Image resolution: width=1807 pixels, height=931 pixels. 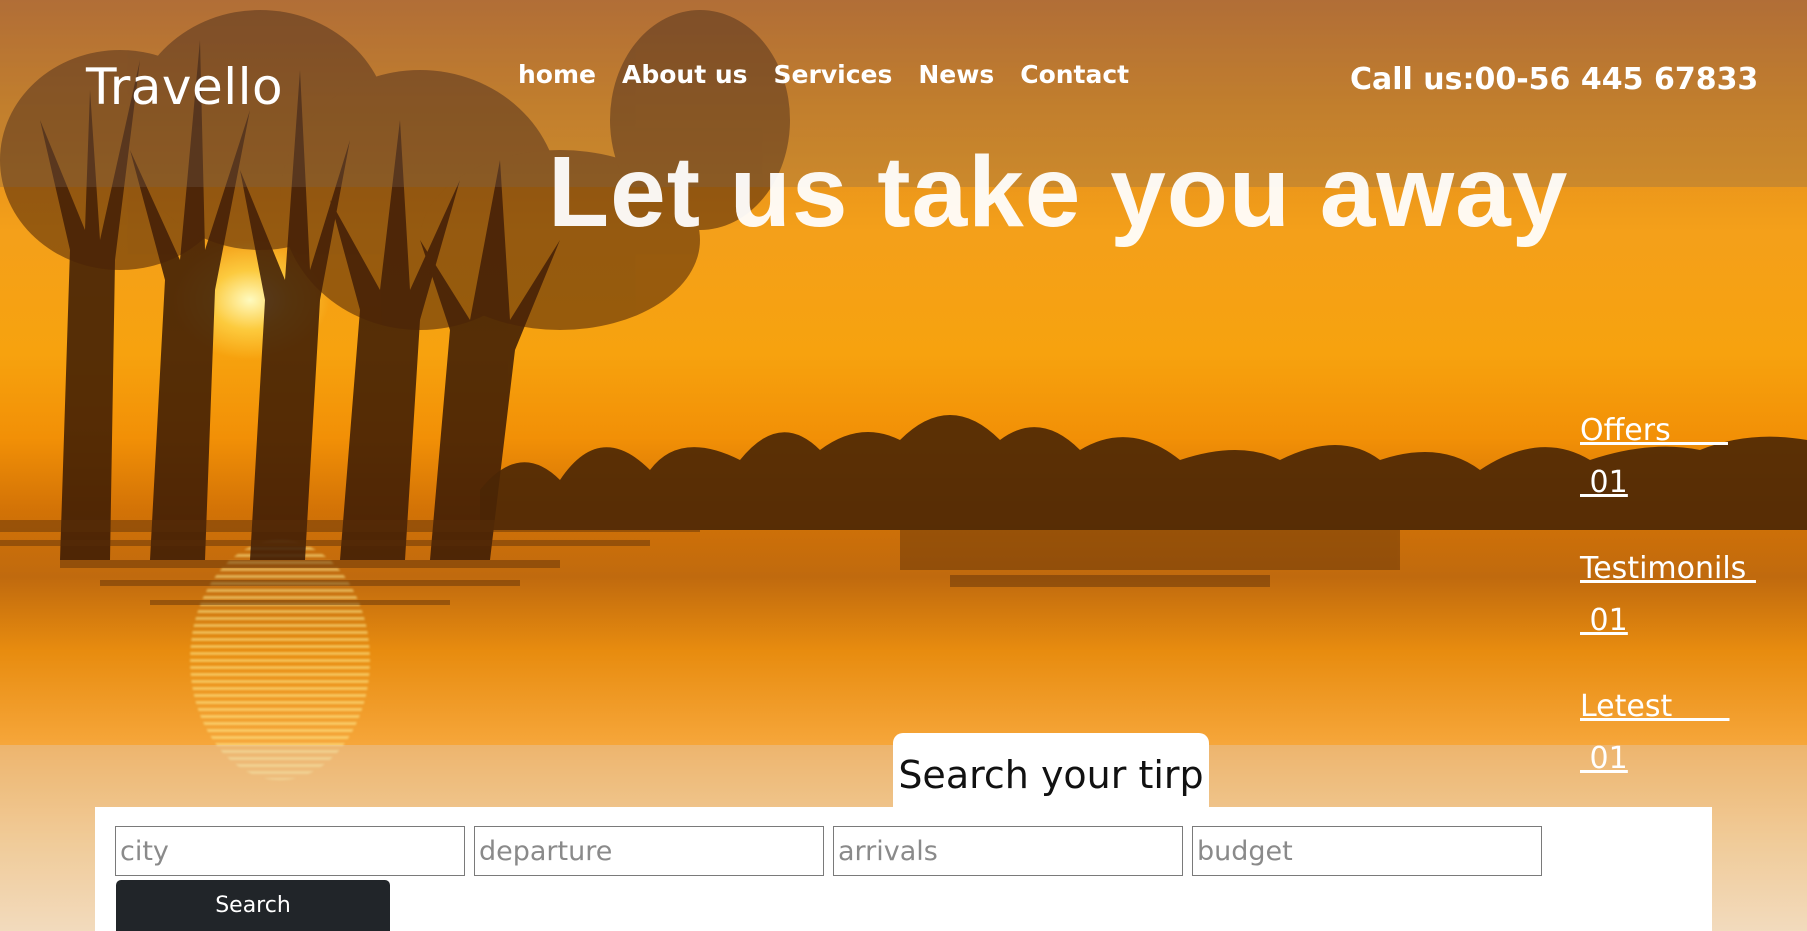 What do you see at coordinates (1668, 568) in the screenshot?
I see `side-link-label: Testimonils` at bounding box center [1668, 568].